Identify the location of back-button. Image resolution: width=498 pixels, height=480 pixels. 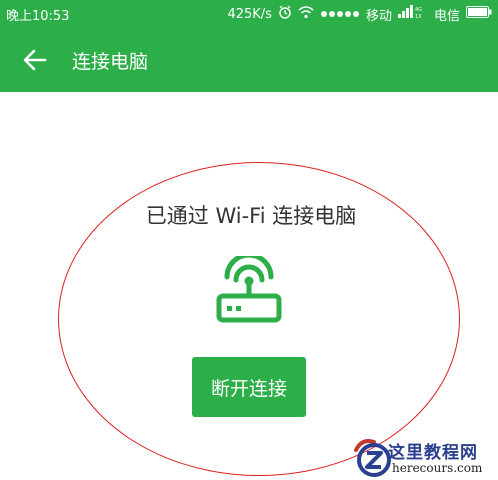
(35, 60).